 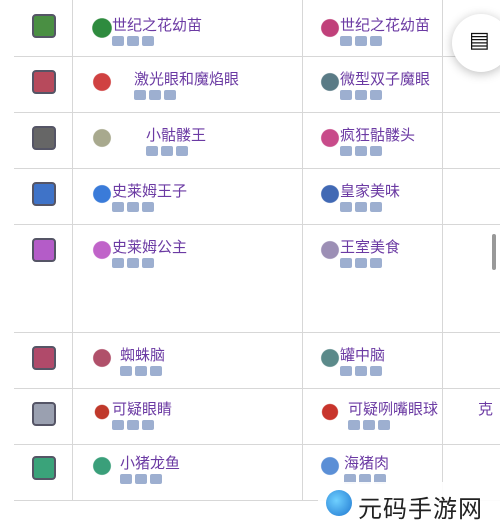 I want to click on royal-delight-icon, so click(x=330, y=194).